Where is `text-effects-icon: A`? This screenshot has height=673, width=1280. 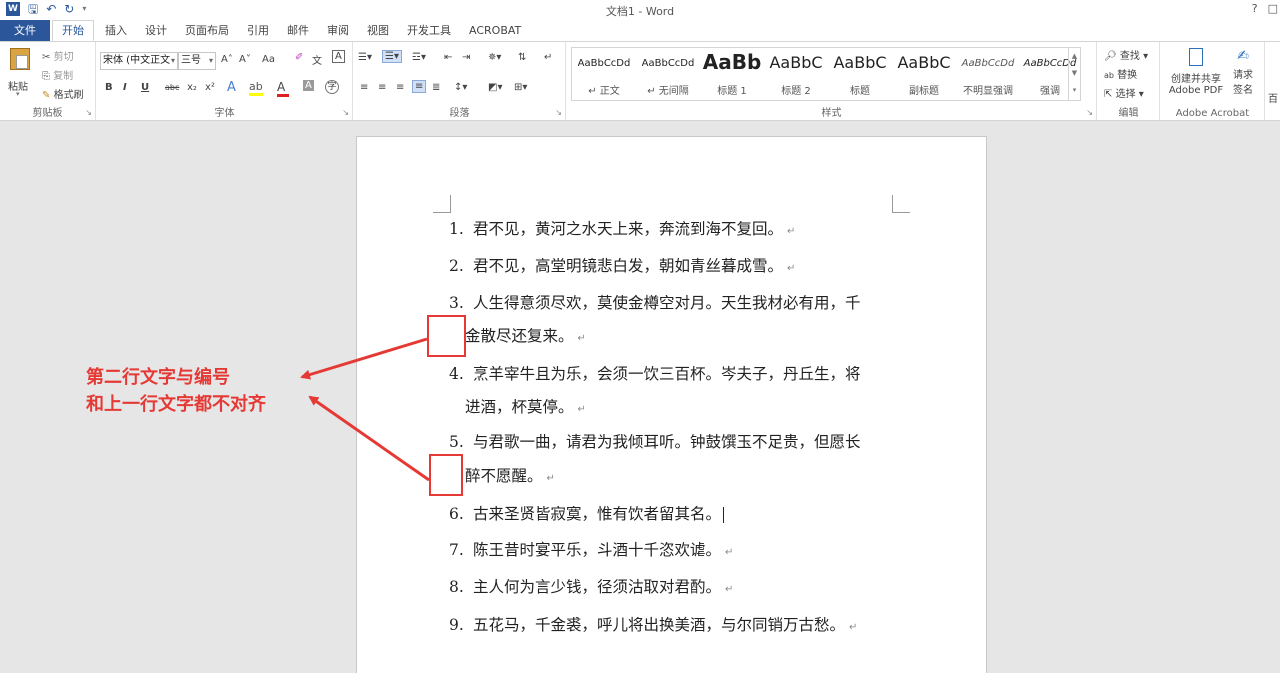
text-effects-icon: A is located at coordinates (231, 87).